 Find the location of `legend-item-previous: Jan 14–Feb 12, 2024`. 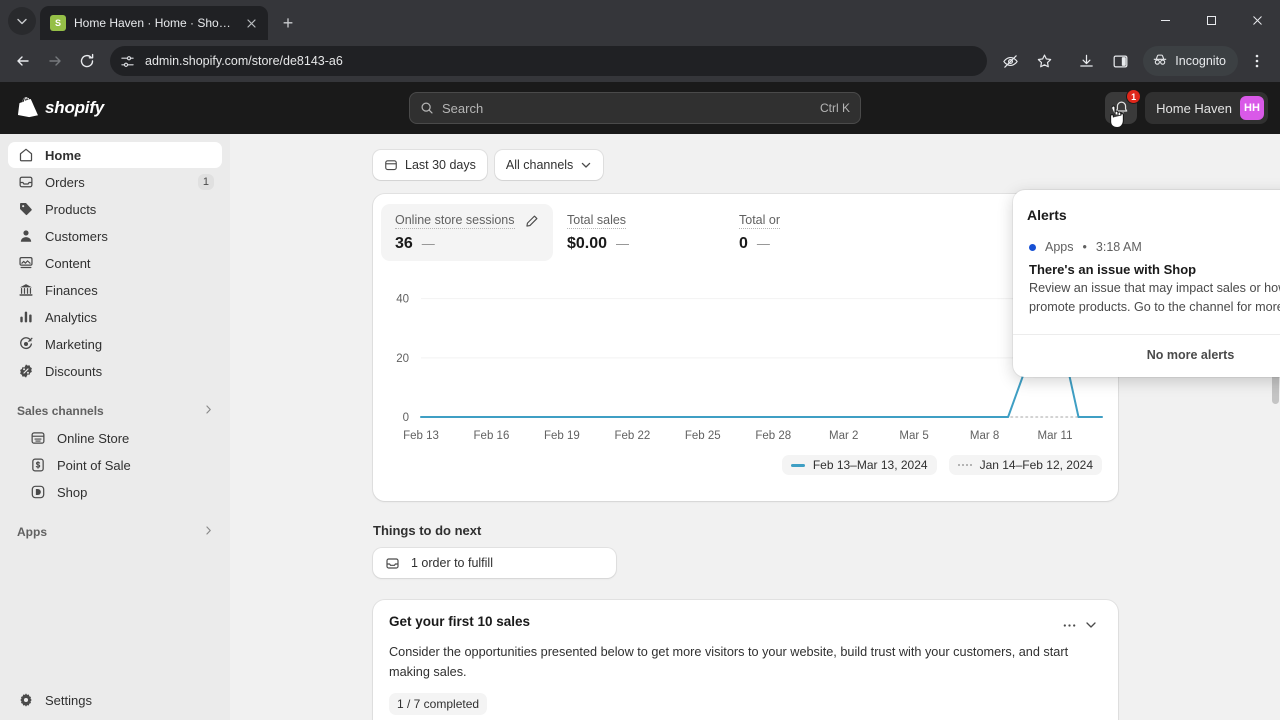

legend-item-previous: Jan 14–Feb 12, 2024 is located at coordinates (1025, 465).